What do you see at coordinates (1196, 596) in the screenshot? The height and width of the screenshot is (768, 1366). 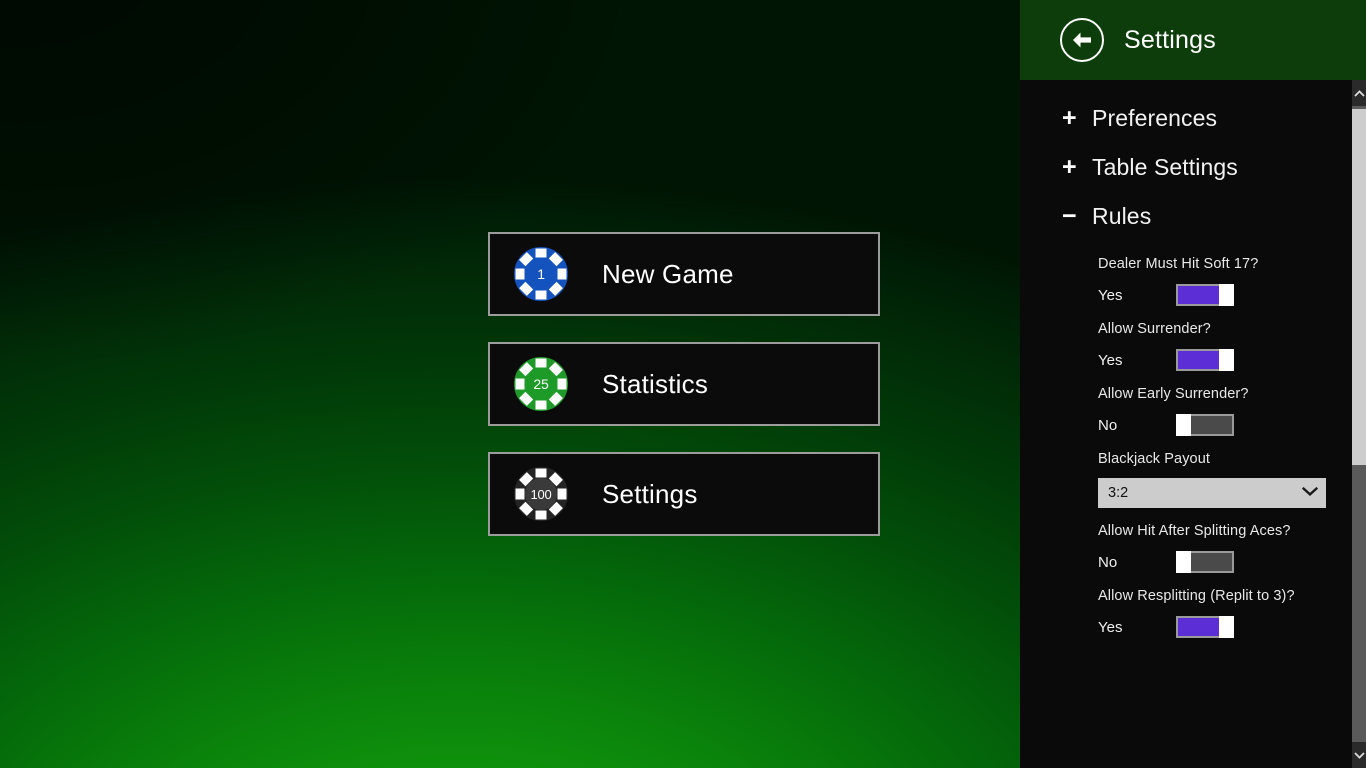 I see `setting-label: Allow Resplitting (Replit to 3)?` at bounding box center [1196, 596].